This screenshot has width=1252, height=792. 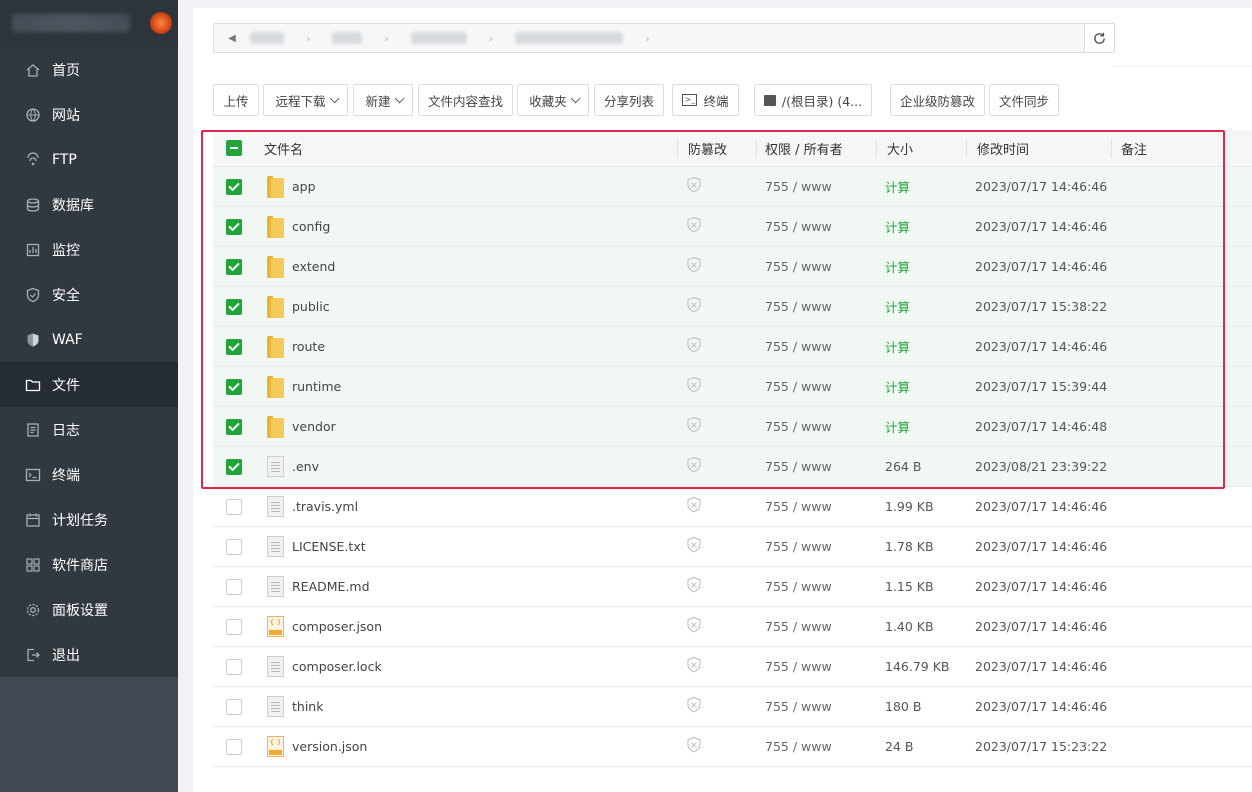 I want to click on file-name-cell: config, so click(x=298, y=226).